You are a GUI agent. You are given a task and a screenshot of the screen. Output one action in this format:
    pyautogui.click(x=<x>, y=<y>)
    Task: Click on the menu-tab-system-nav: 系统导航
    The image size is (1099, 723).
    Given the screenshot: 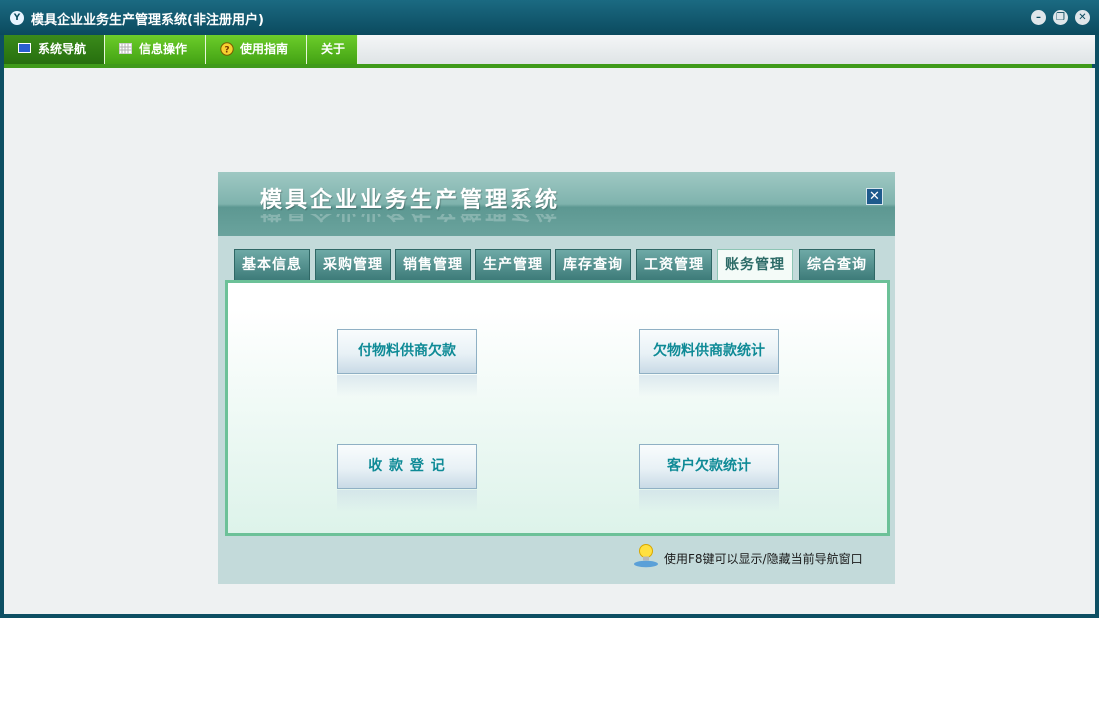 What is the action you would take?
    pyautogui.click(x=54, y=49)
    